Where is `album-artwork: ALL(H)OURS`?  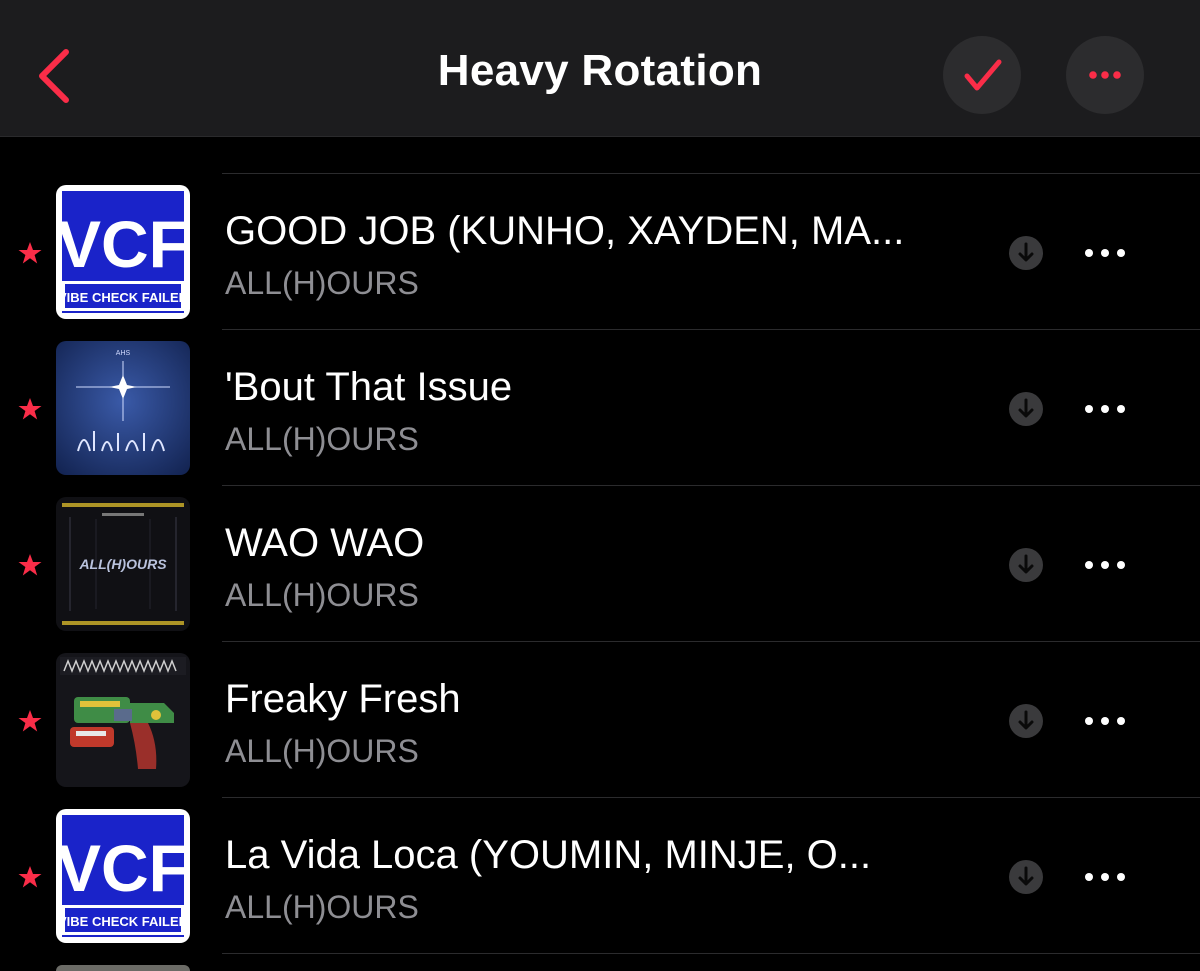 album-artwork: ALL(H)OURS is located at coordinates (123, 564).